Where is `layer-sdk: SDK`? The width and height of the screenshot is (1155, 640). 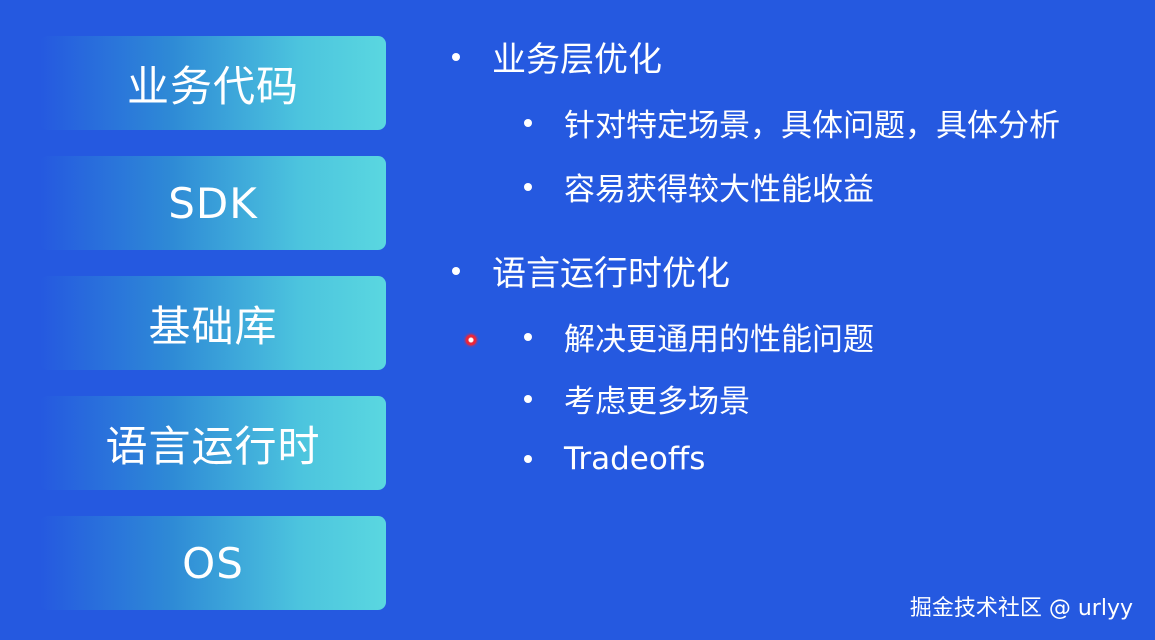 layer-sdk: SDK is located at coordinates (213, 203).